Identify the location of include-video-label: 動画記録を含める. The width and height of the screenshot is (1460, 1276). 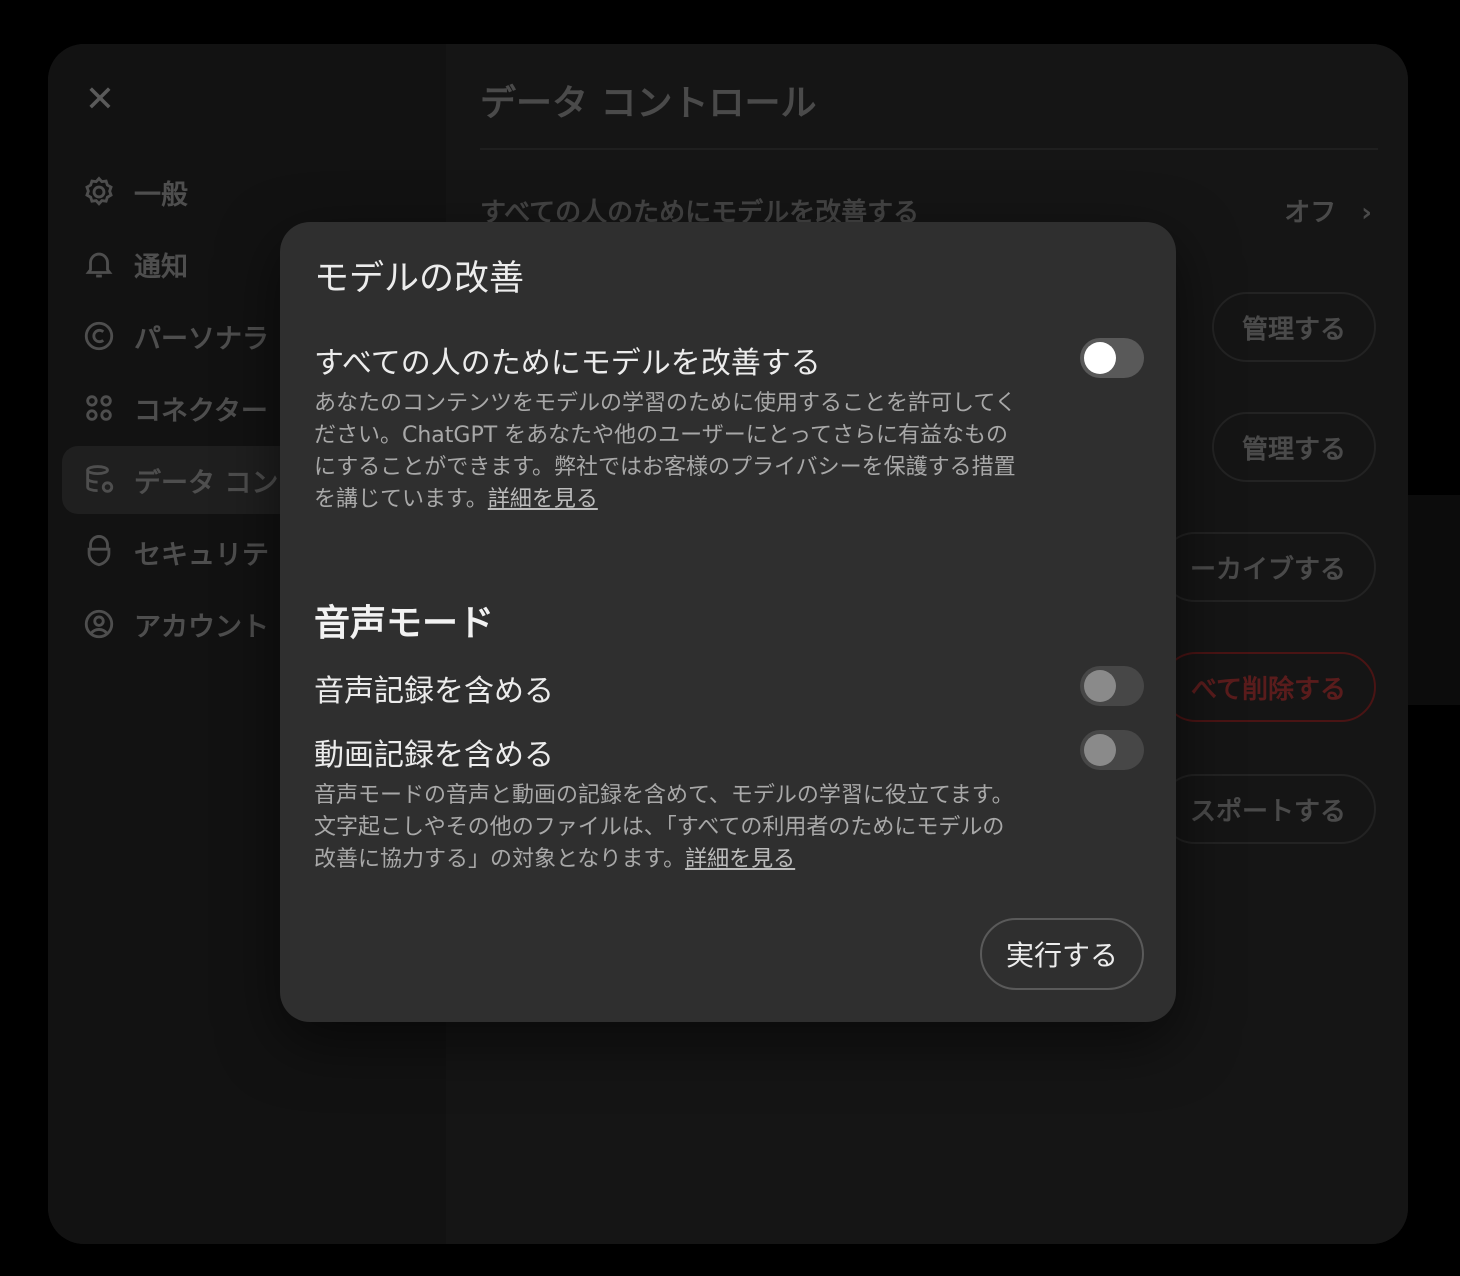
(434, 755).